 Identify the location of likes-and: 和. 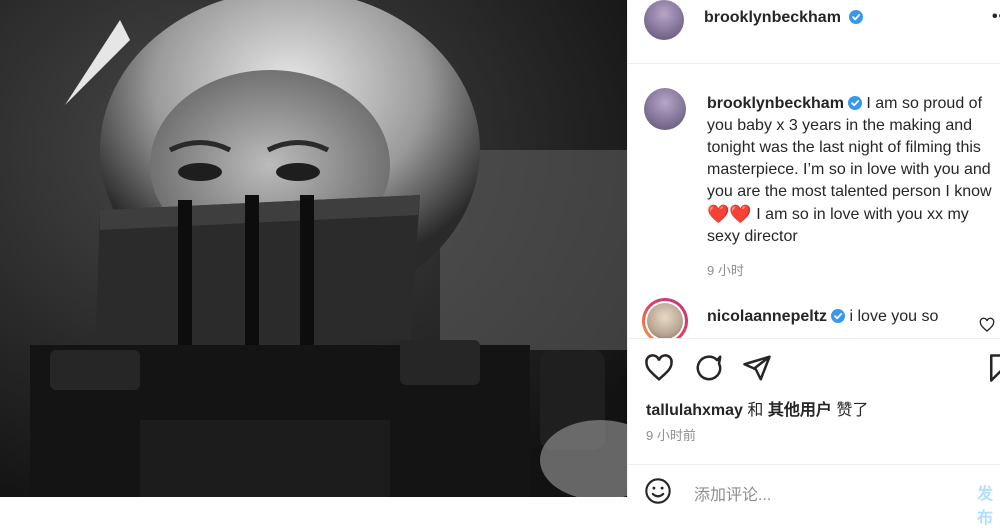
(755, 410).